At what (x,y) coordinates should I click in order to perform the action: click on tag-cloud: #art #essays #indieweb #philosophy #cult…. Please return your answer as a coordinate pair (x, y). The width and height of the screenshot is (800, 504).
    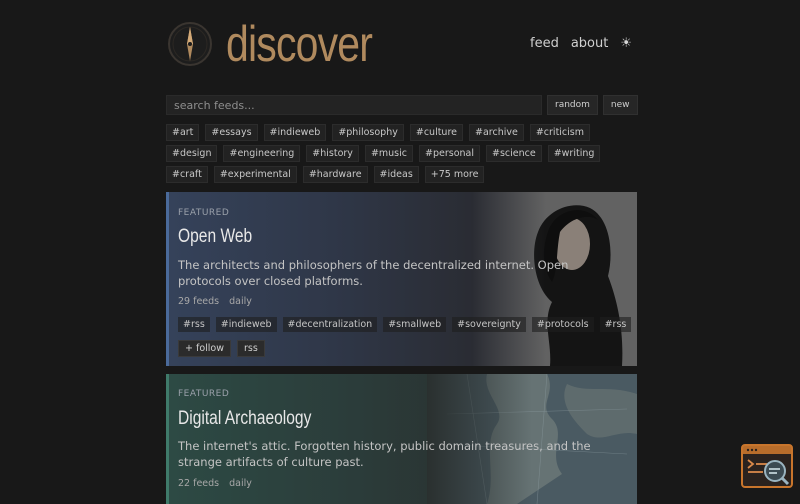
    Looking at the image, I should click on (400, 153).